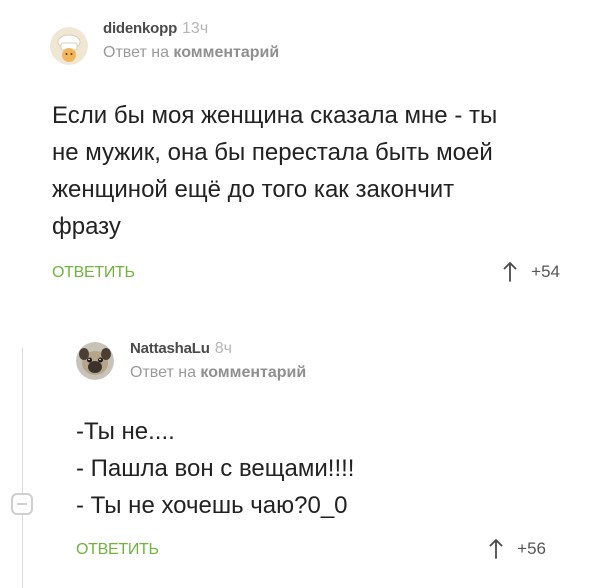 This screenshot has height=588, width=600. I want to click on collapse-thread-button, so click(22, 504).